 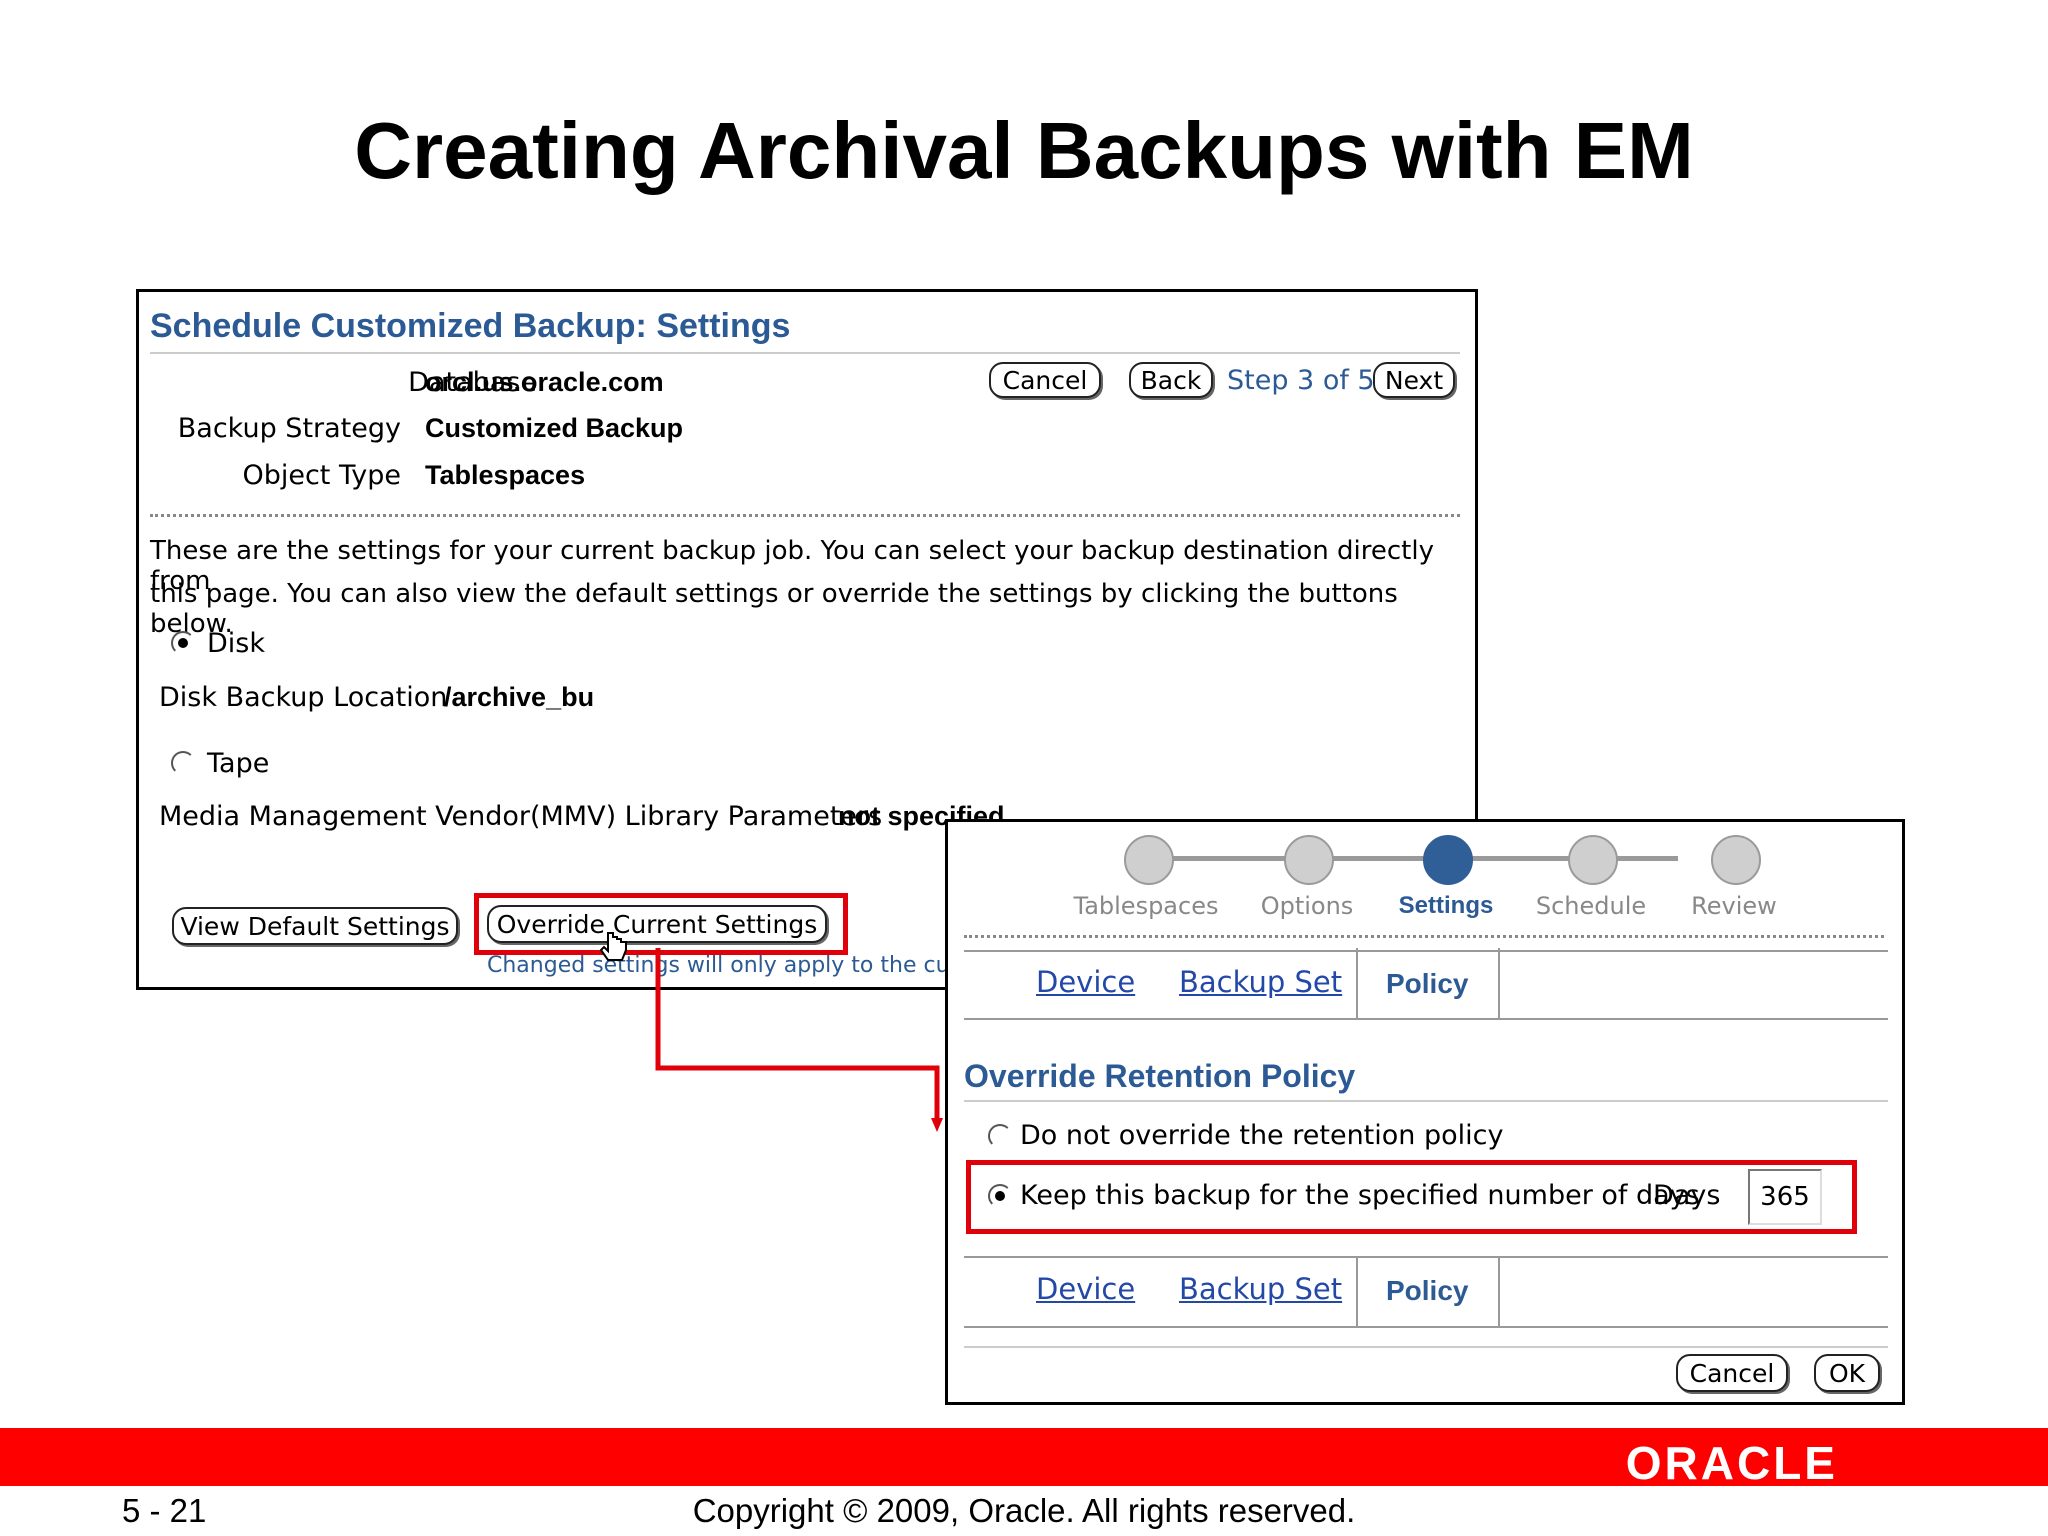 I want to click on disk-location-label: Disk Backup Location, so click(x=303, y=697).